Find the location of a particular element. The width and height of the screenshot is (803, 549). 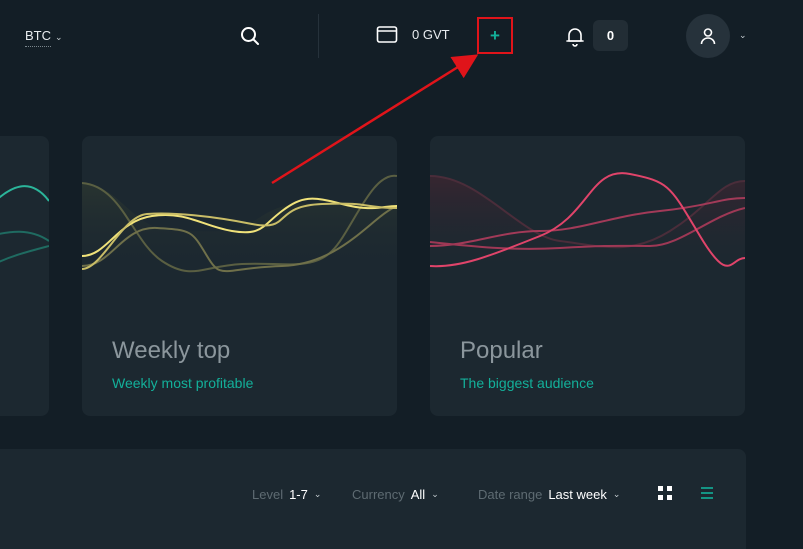

wallet-icon is located at coordinates (387, 34).